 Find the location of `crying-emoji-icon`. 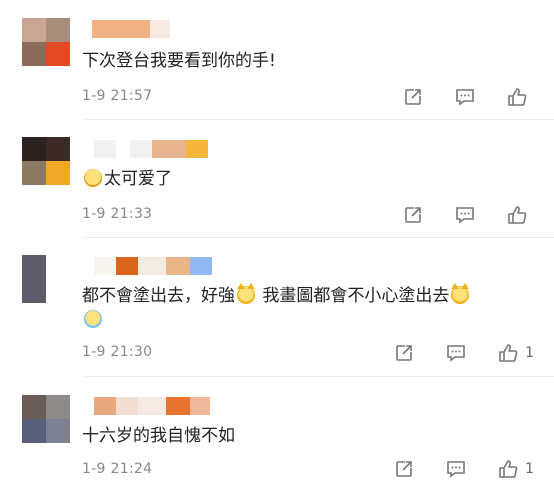

crying-emoji-icon is located at coordinates (93, 319).